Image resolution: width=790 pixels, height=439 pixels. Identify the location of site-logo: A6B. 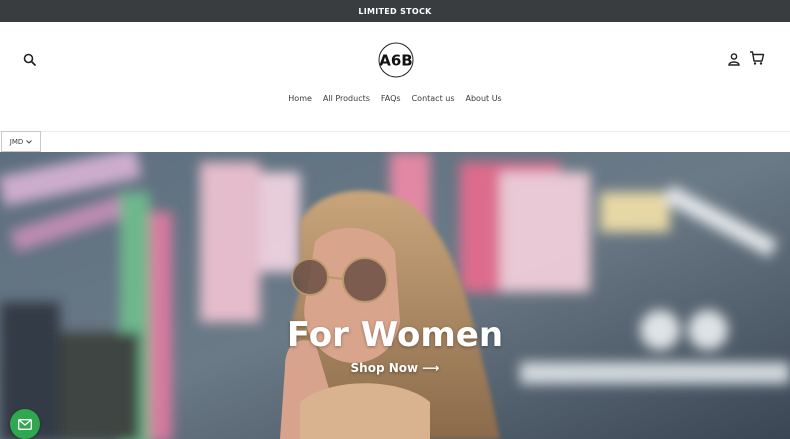
(396, 60).